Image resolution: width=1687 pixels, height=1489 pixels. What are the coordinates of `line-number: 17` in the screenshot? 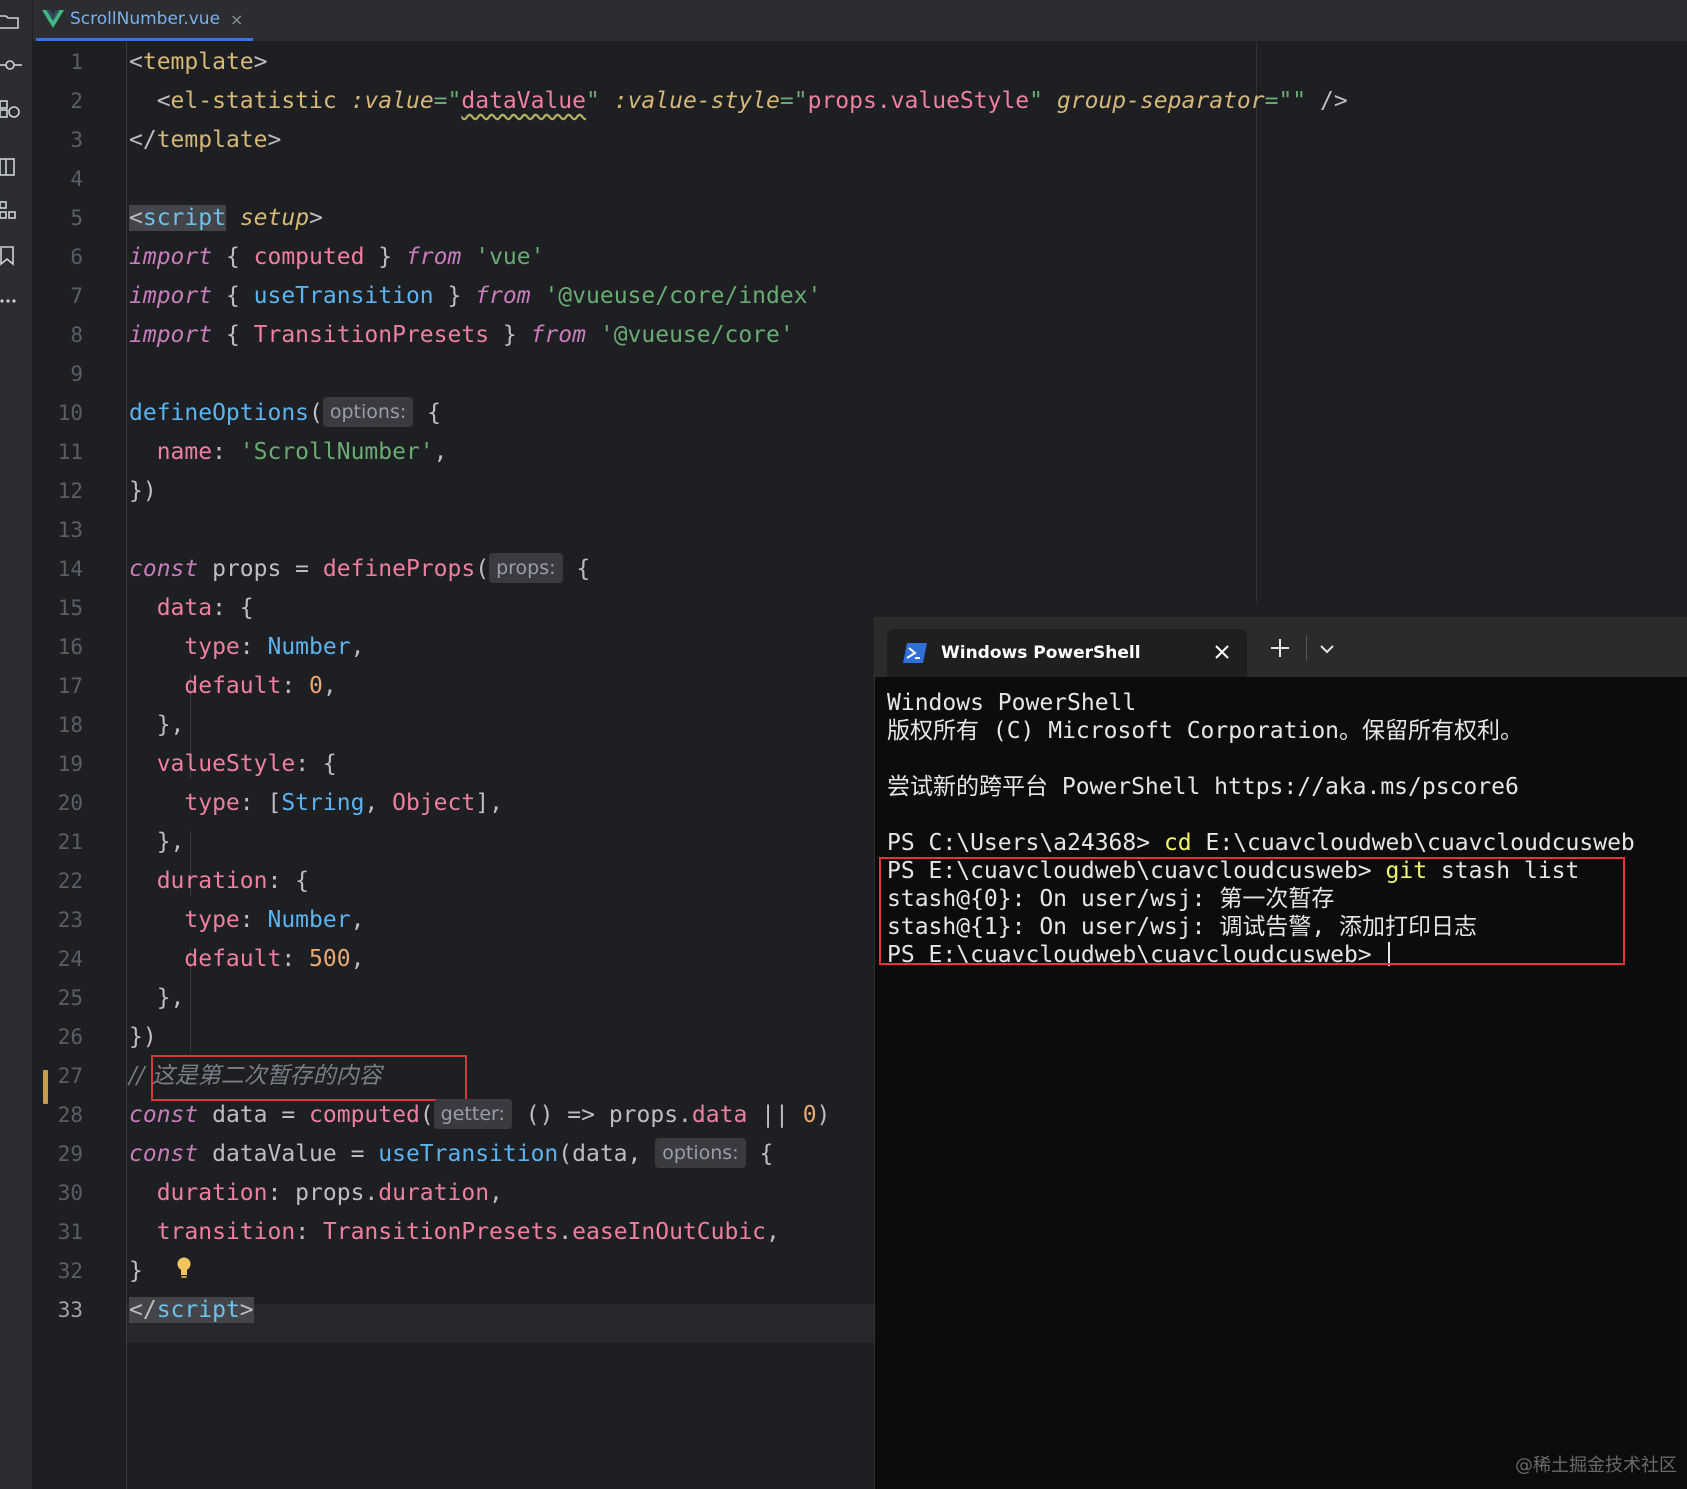 It's located at (70, 686).